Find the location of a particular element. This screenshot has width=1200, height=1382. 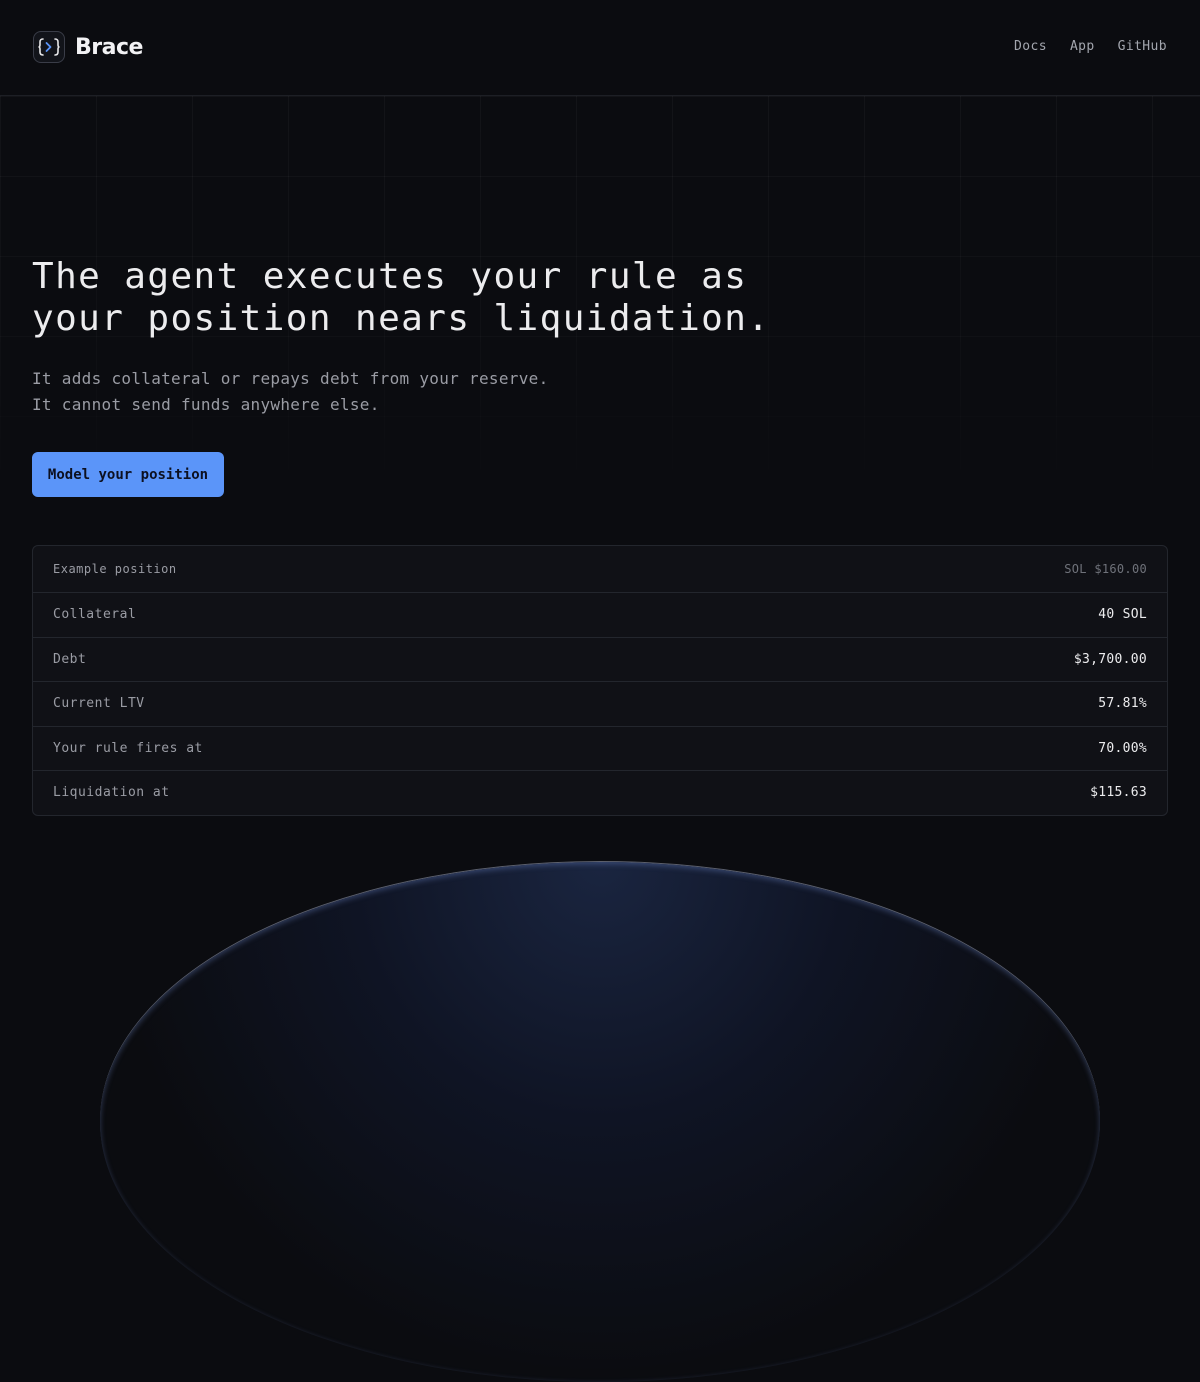

position-price: SOL $160.00 is located at coordinates (1105, 569).